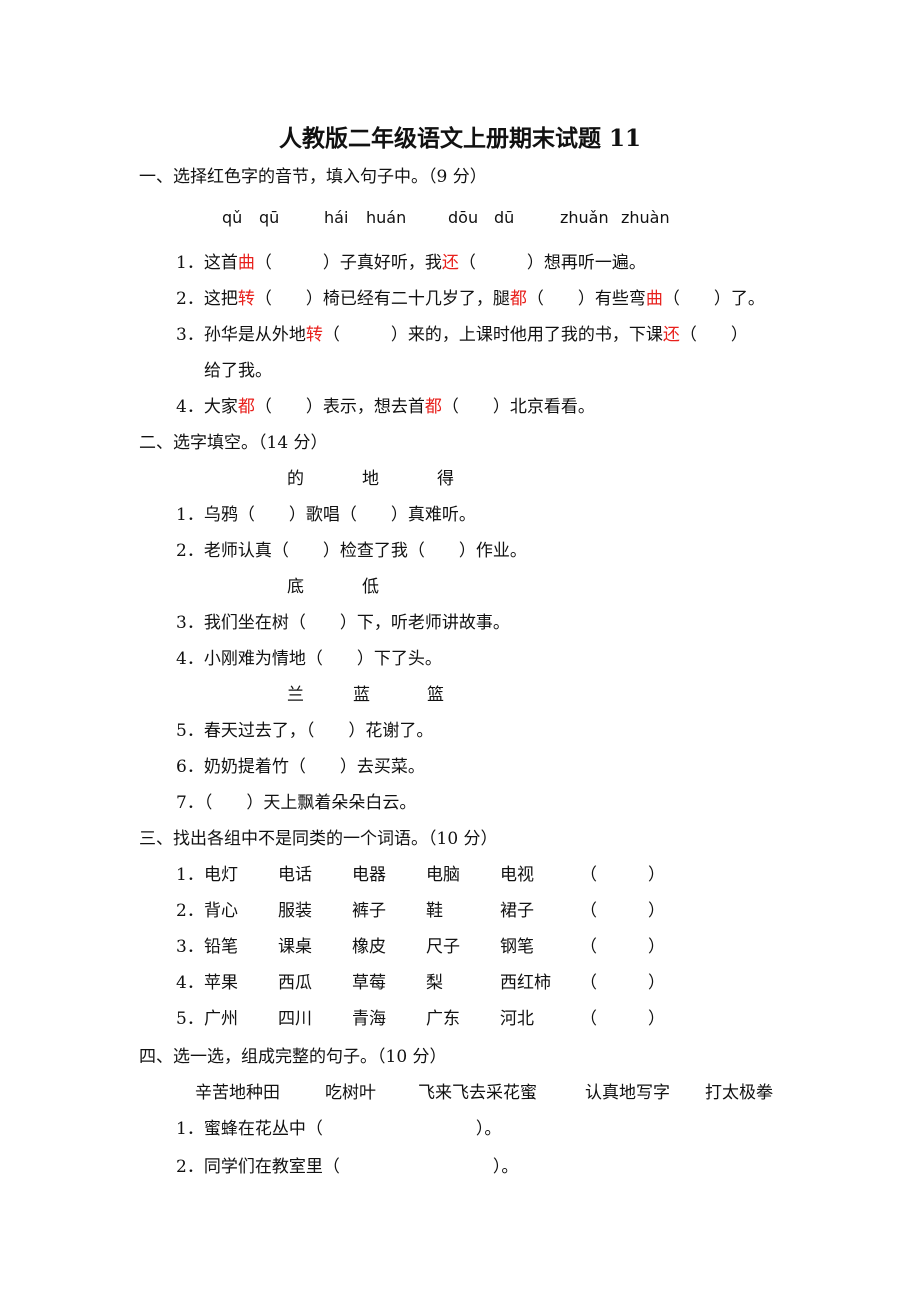  What do you see at coordinates (295, 1019) in the screenshot?
I see `word: 四川` at bounding box center [295, 1019].